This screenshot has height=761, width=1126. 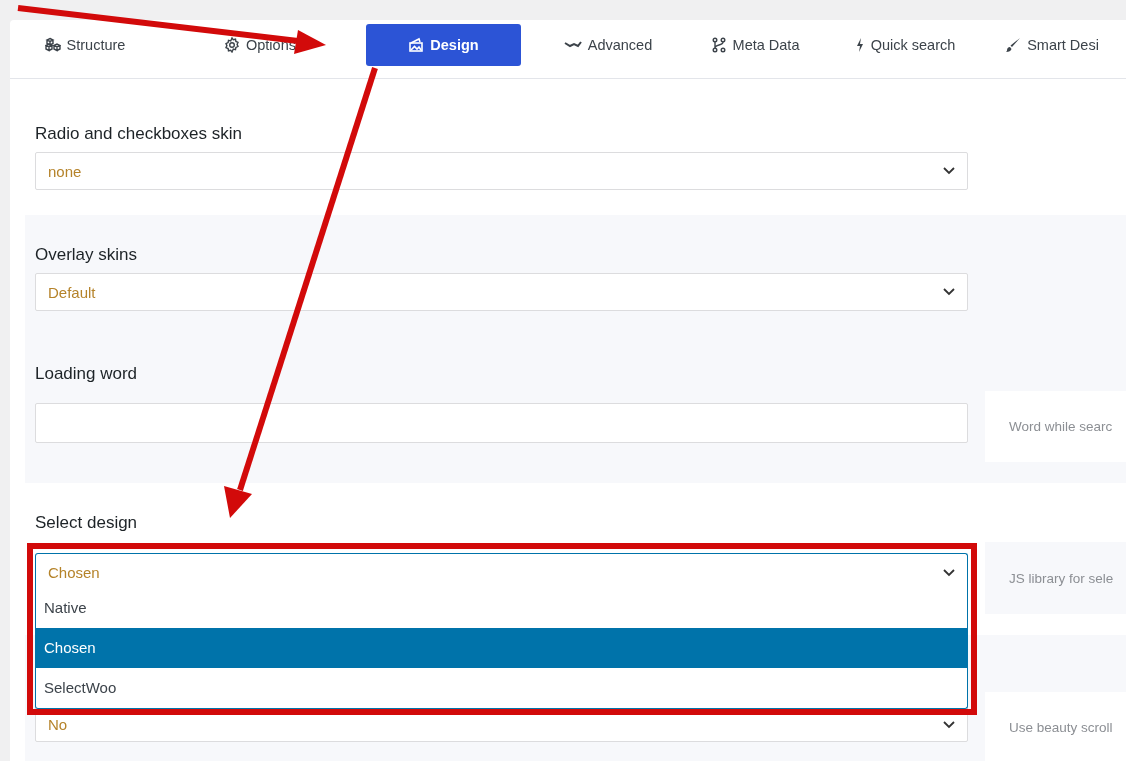 What do you see at coordinates (139, 134) in the screenshot?
I see `field-label: Radio and checkboxes skin` at bounding box center [139, 134].